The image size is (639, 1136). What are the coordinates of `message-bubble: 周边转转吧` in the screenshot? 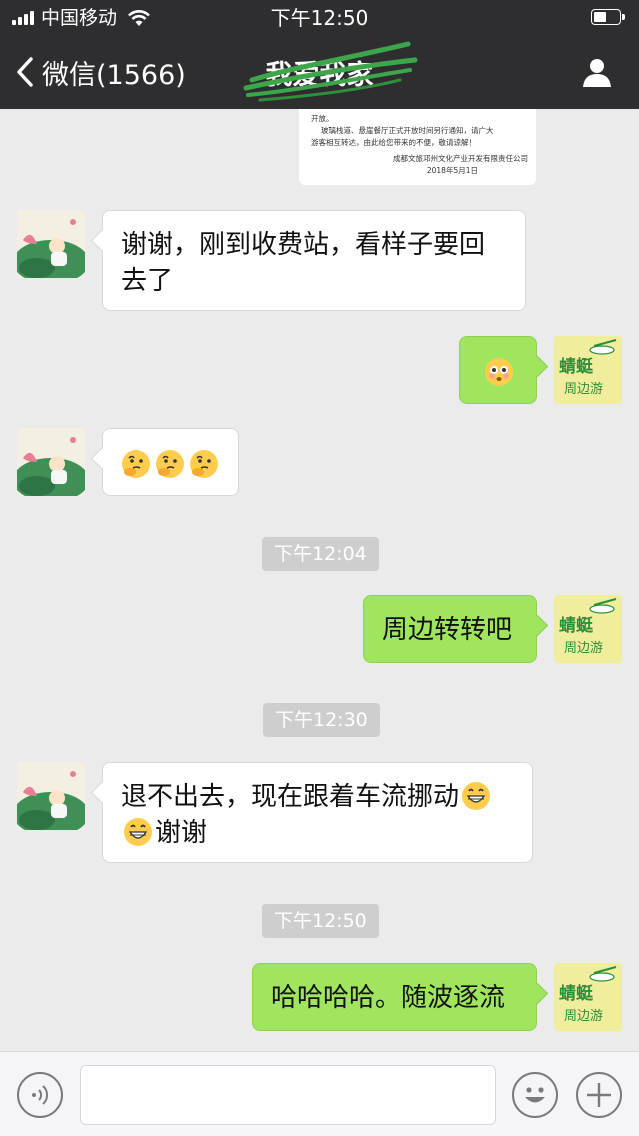 It's located at (450, 629).